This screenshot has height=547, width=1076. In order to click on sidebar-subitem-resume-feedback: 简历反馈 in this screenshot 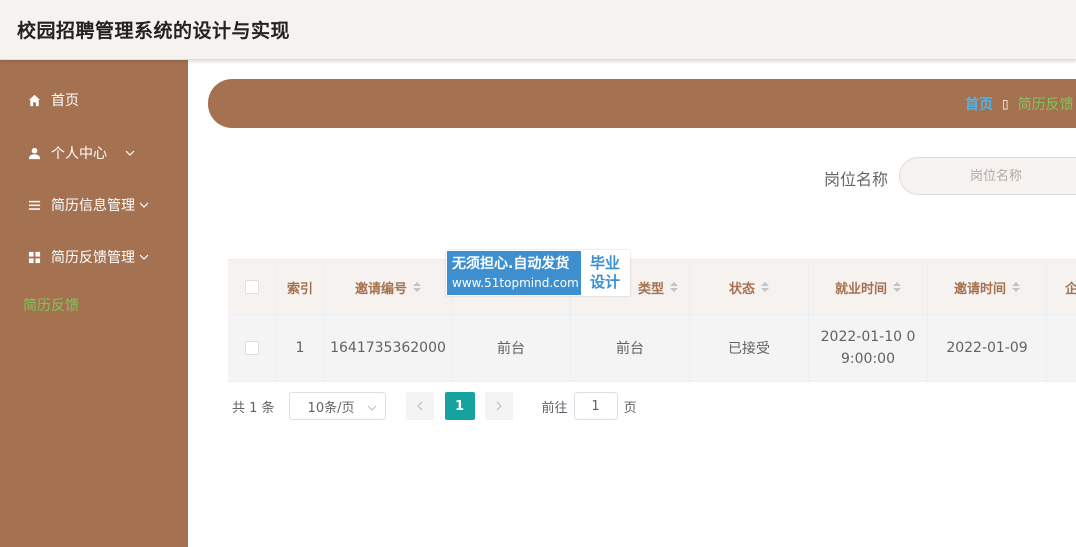, I will do `click(94, 305)`.